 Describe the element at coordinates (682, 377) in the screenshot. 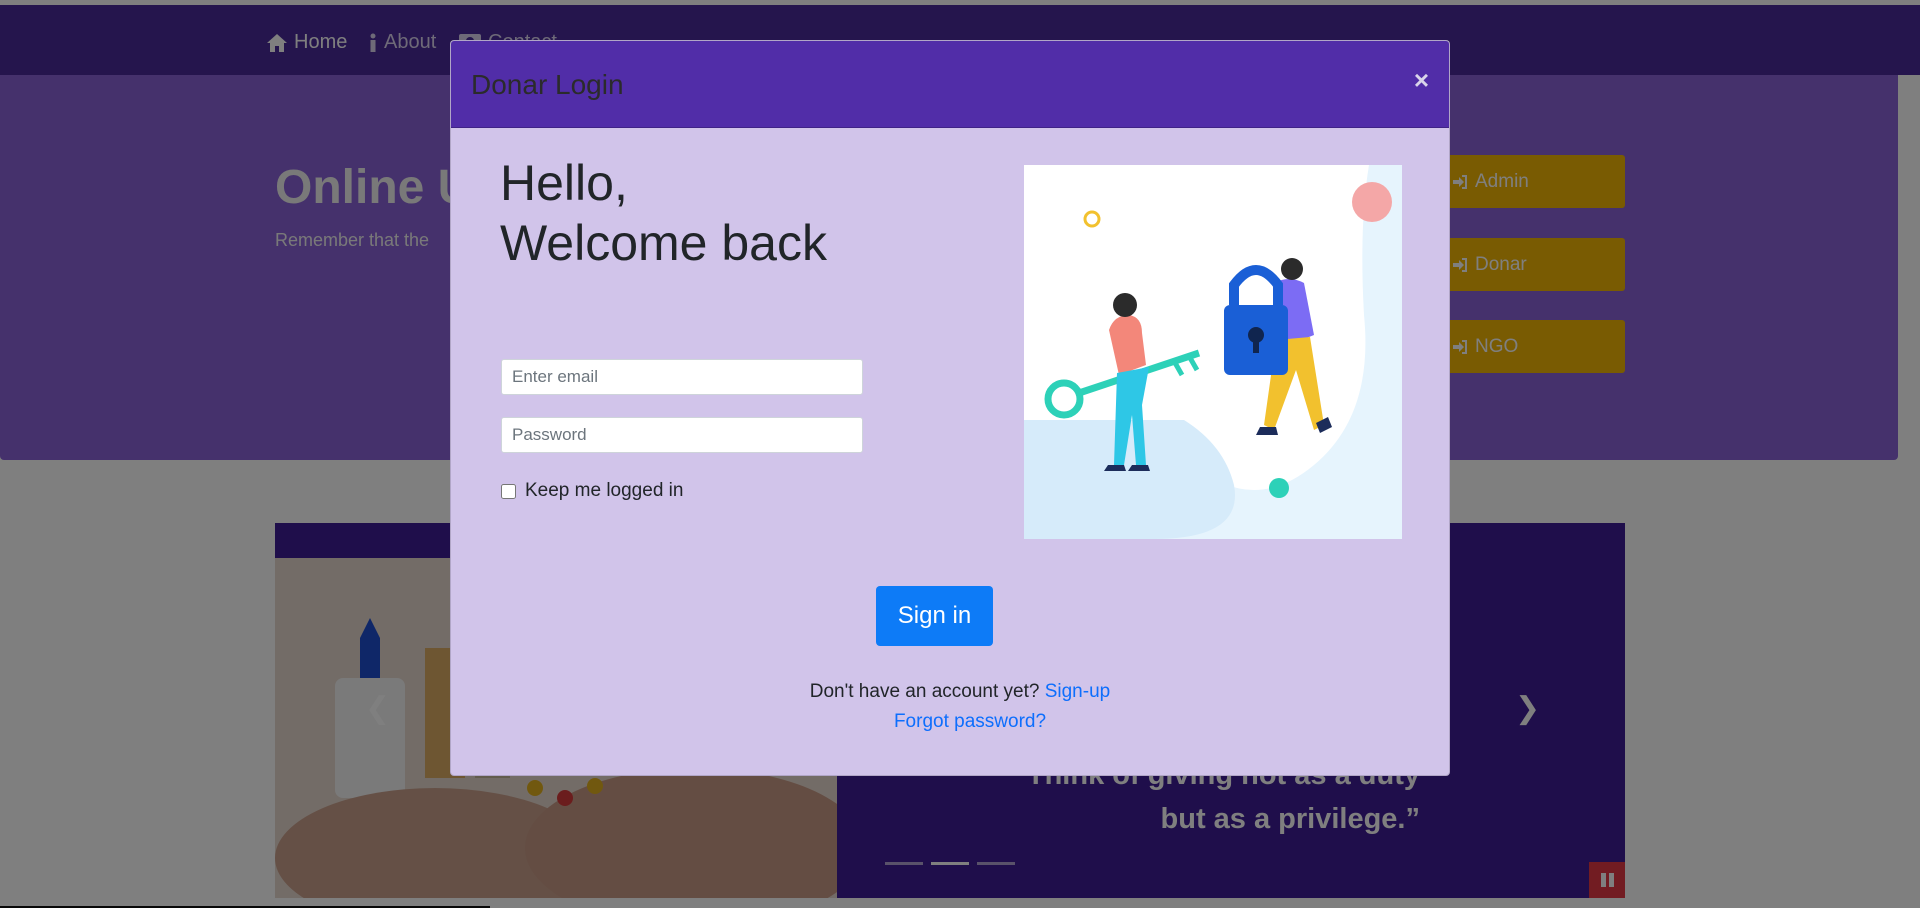

I see `email-field` at that location.